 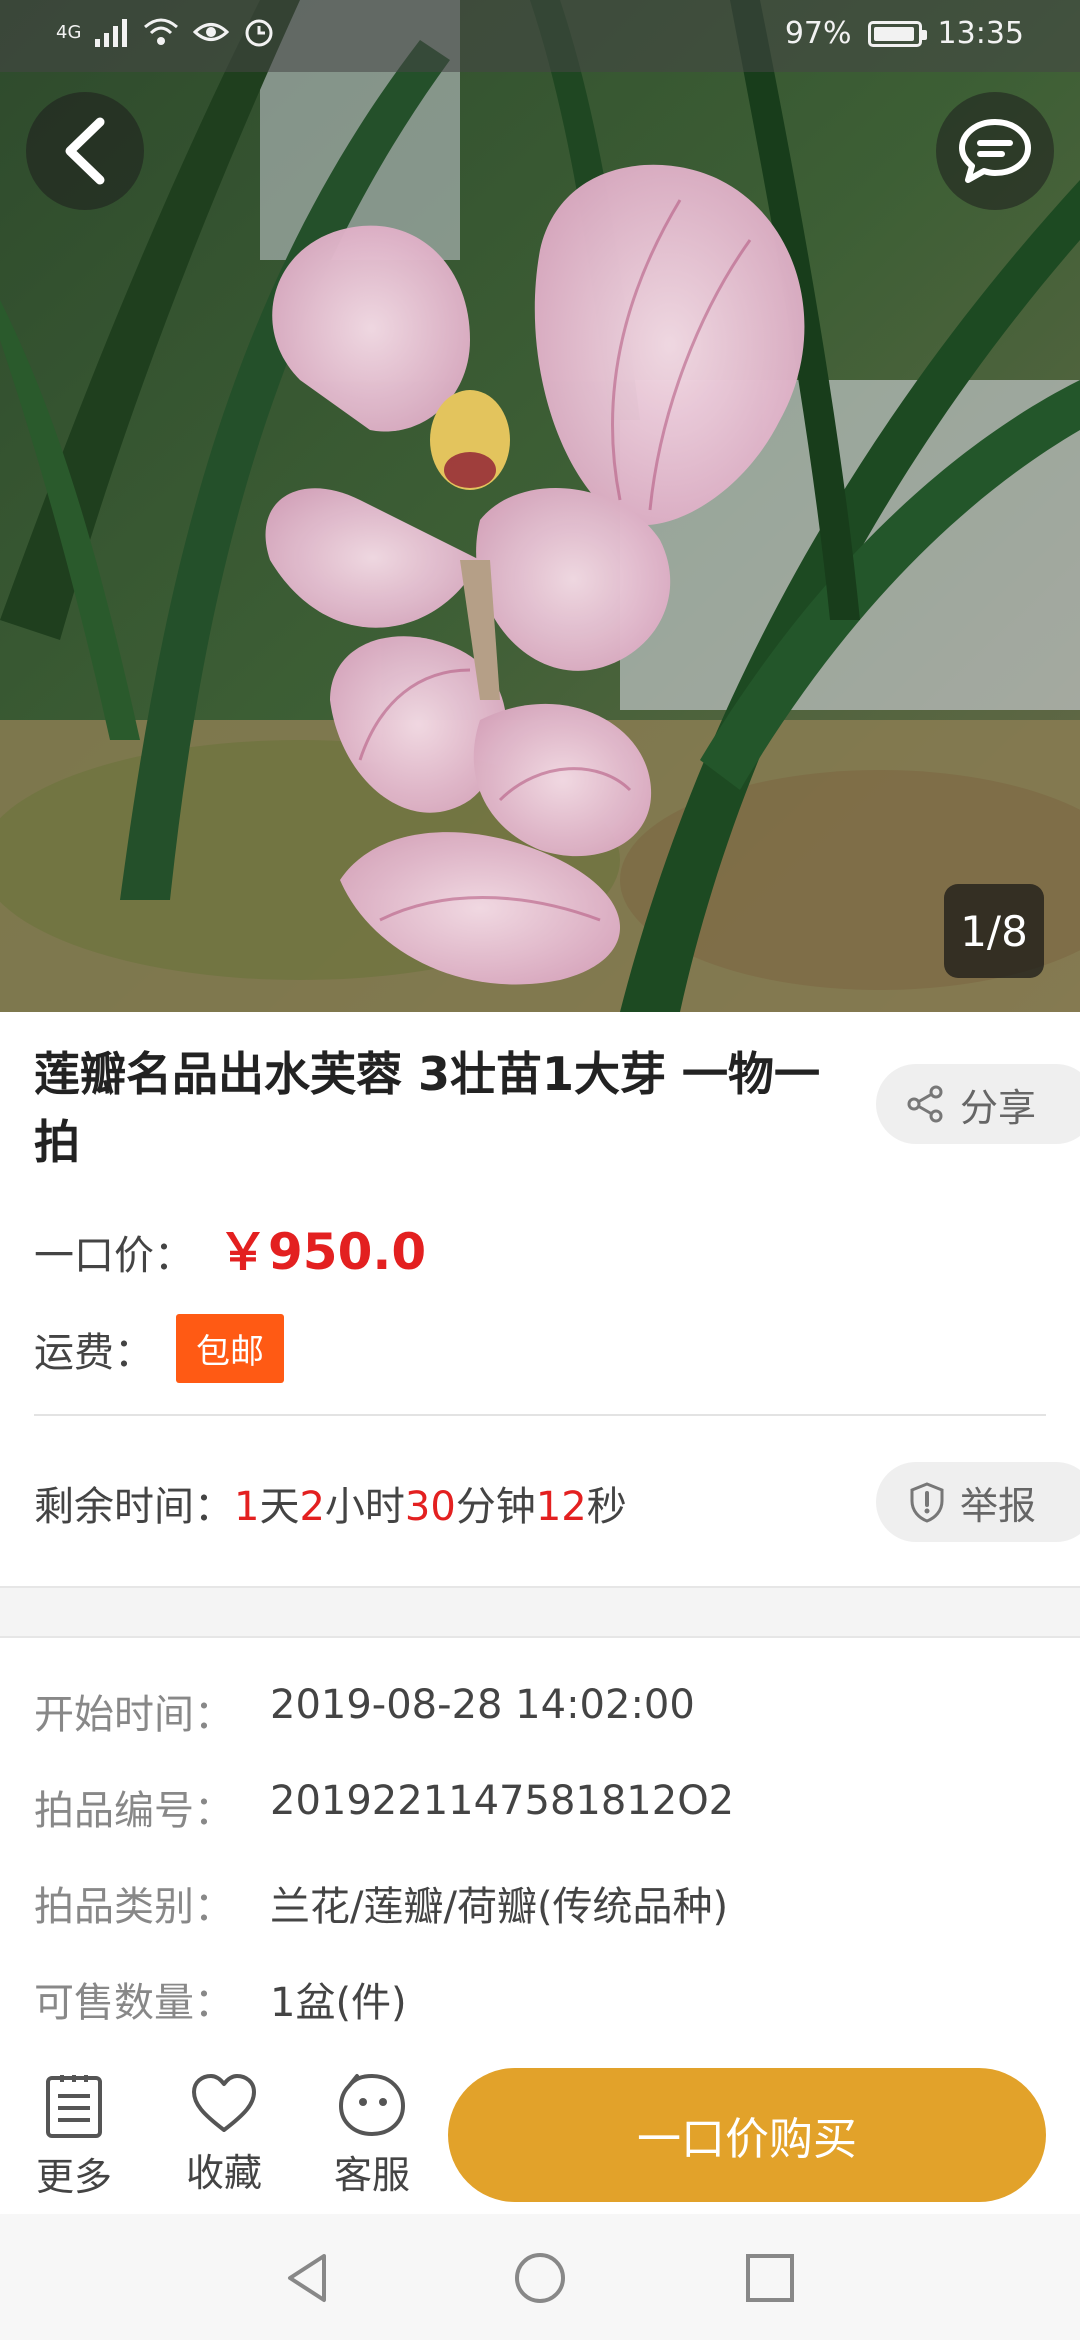 I want to click on remaining-label: 剩余时间：, so click(x=134, y=1507).